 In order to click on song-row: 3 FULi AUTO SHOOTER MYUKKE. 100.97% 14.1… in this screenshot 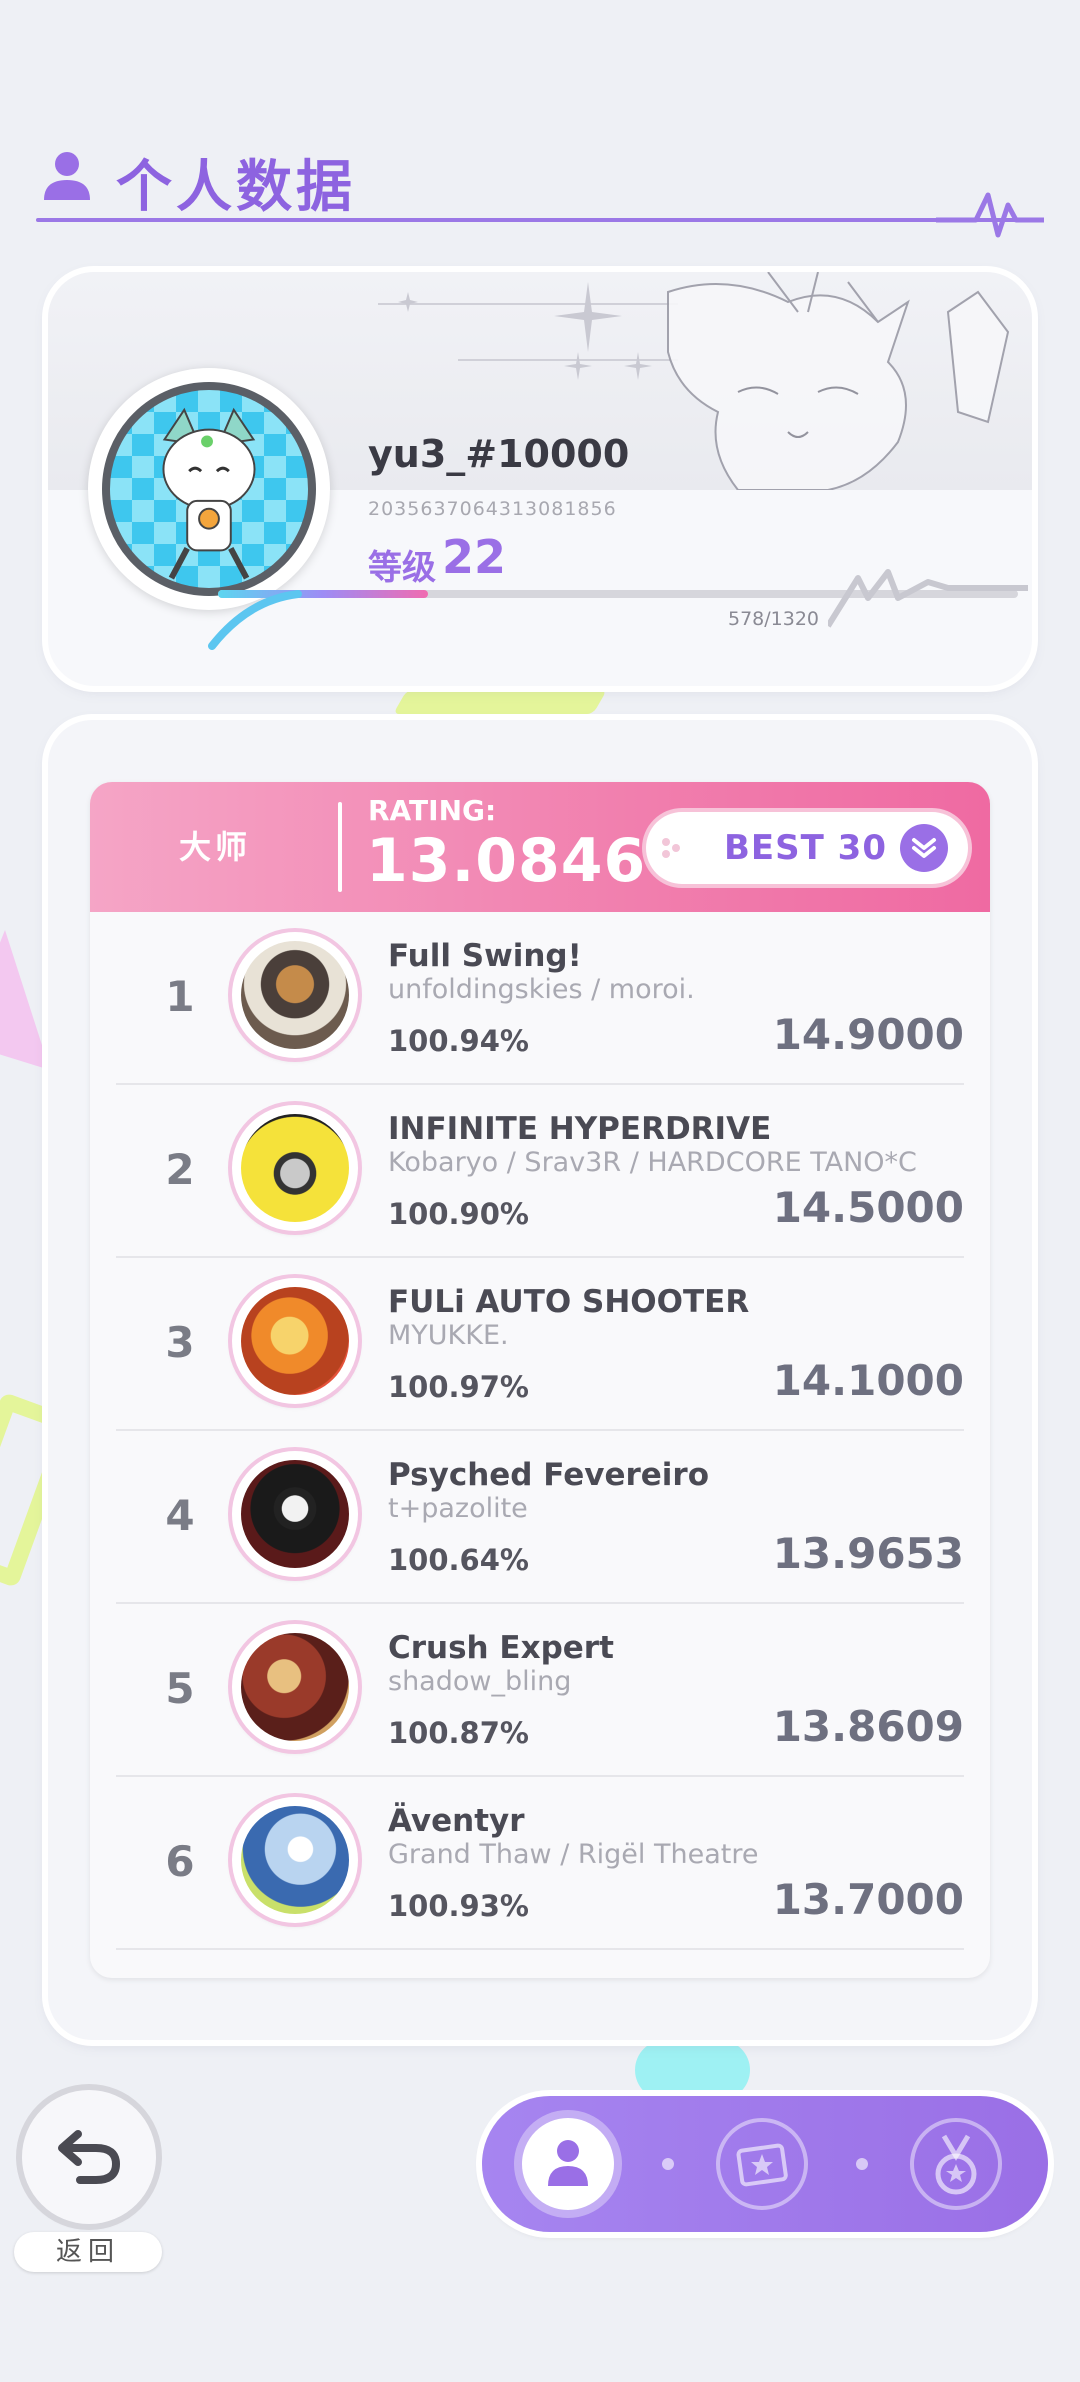, I will do `click(540, 1344)`.